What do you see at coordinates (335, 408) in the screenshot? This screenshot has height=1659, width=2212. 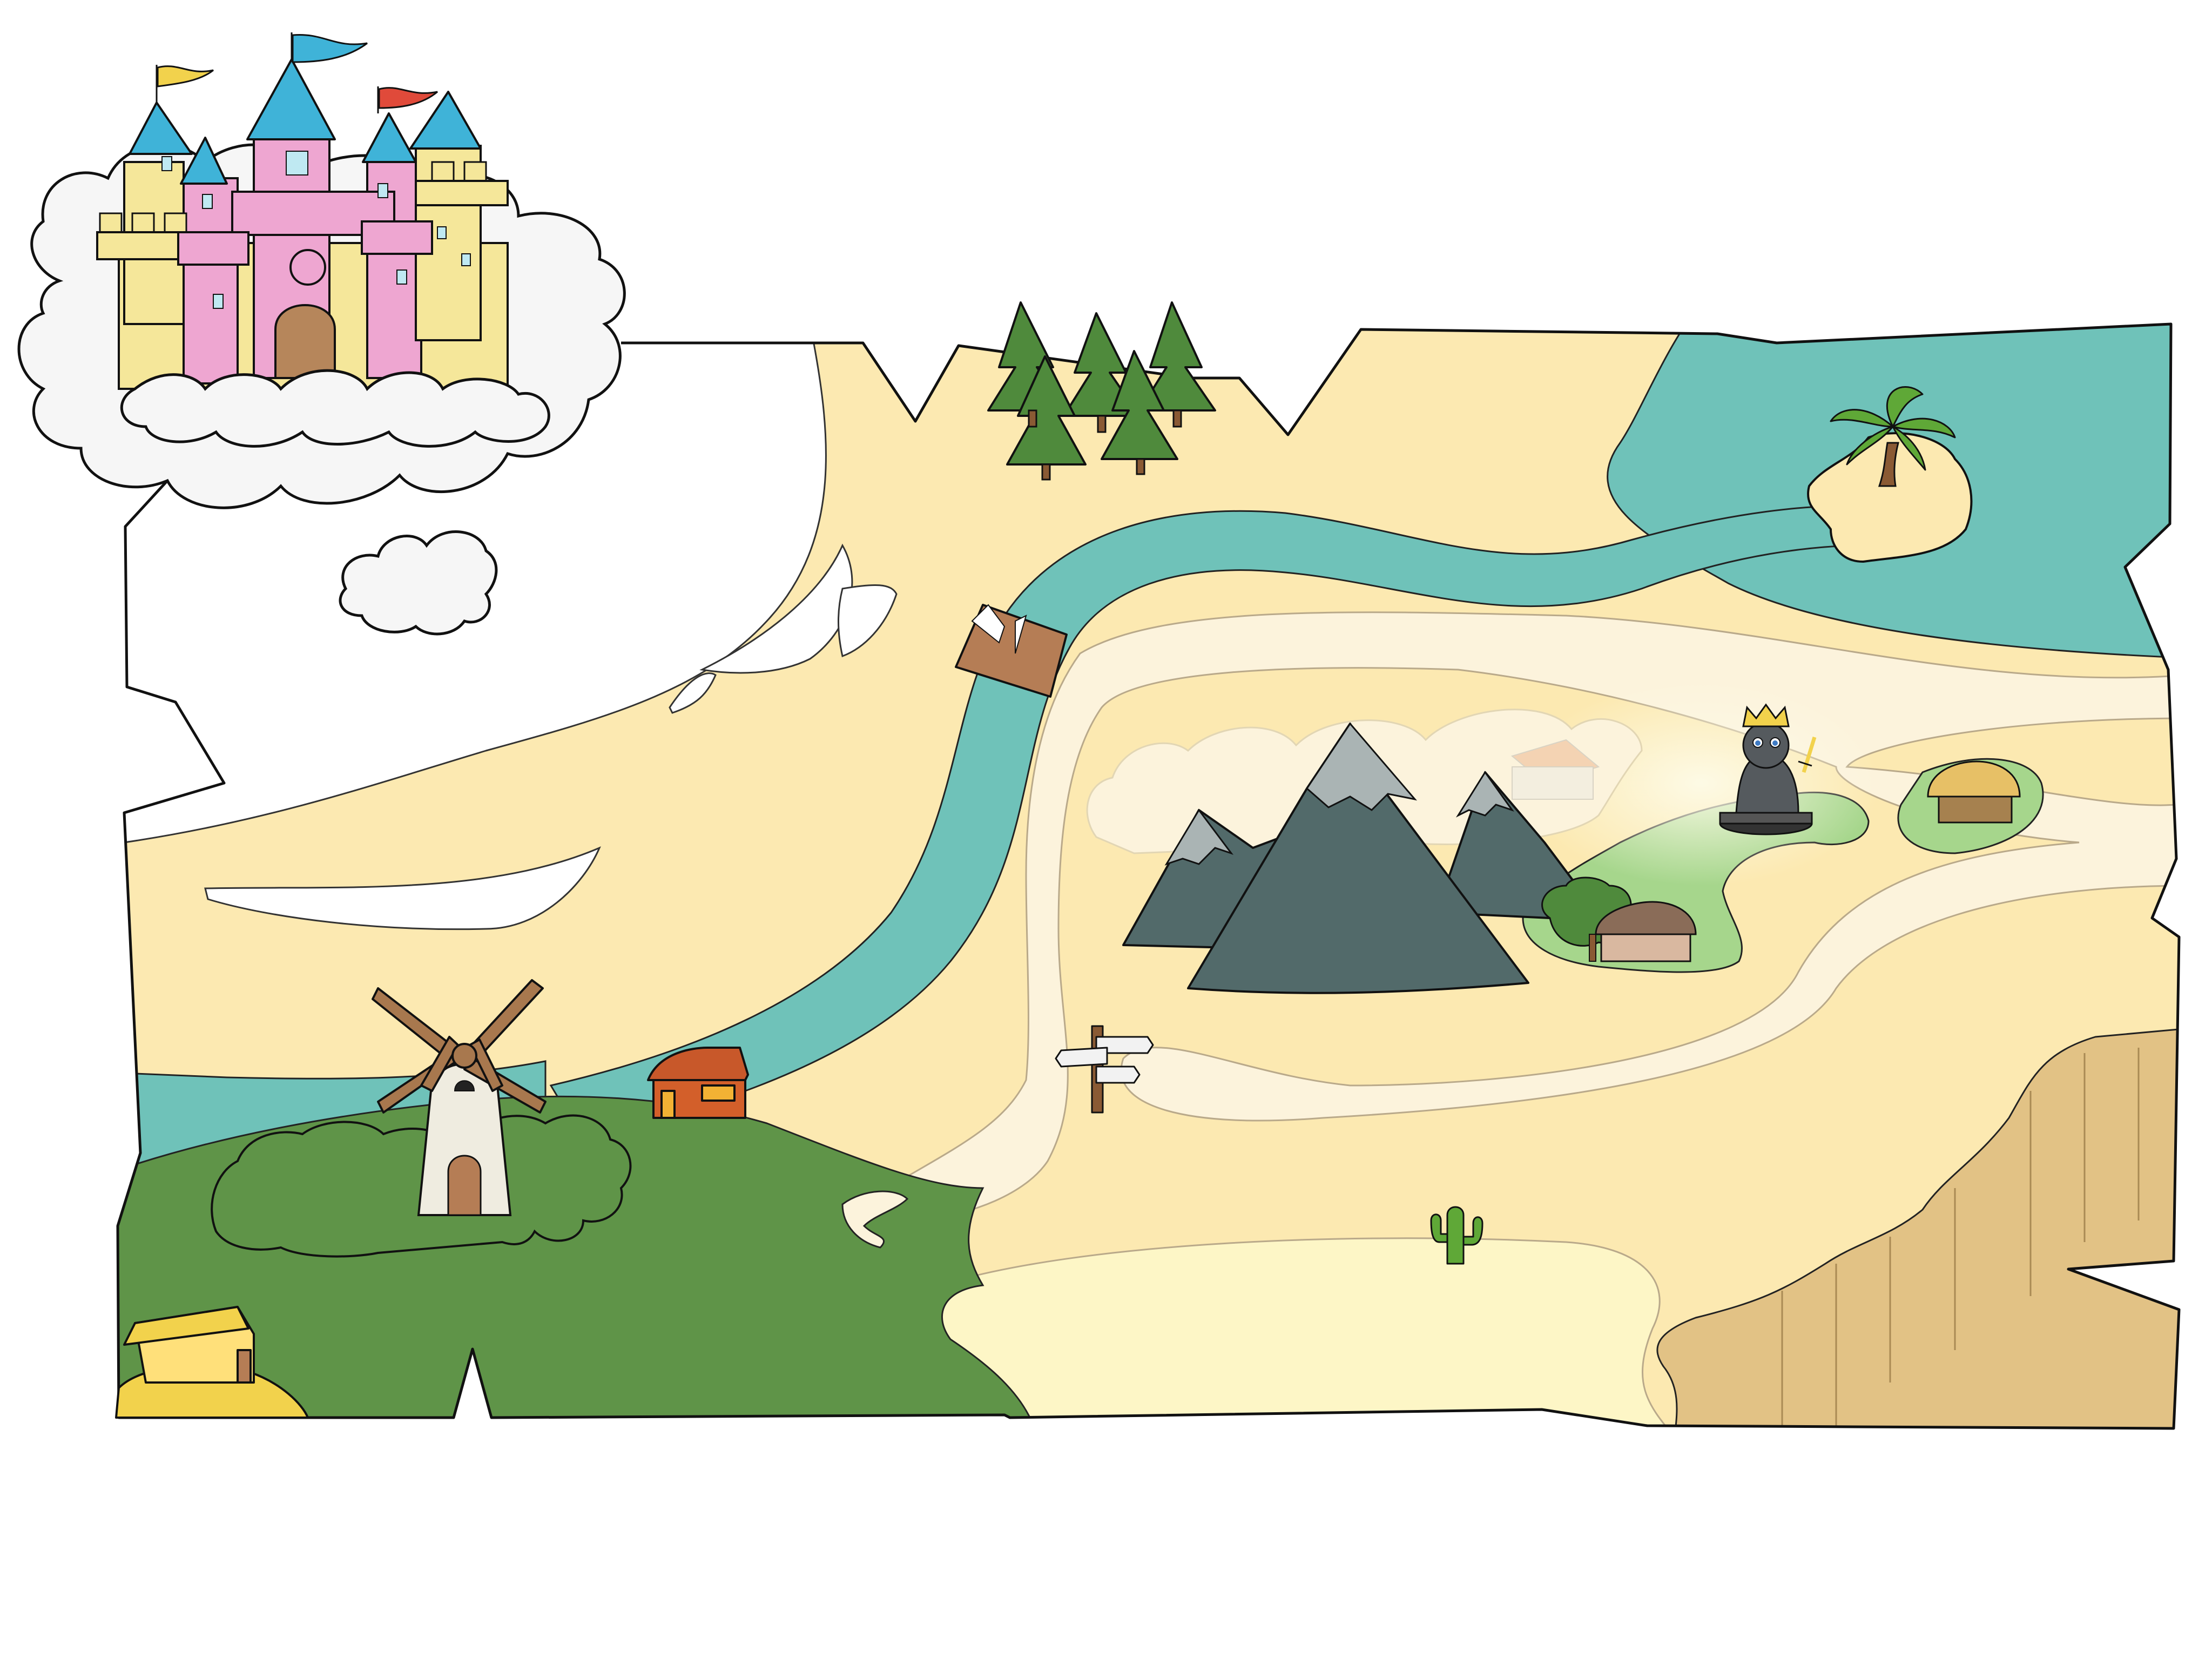 I see `castle-cloud-front` at bounding box center [335, 408].